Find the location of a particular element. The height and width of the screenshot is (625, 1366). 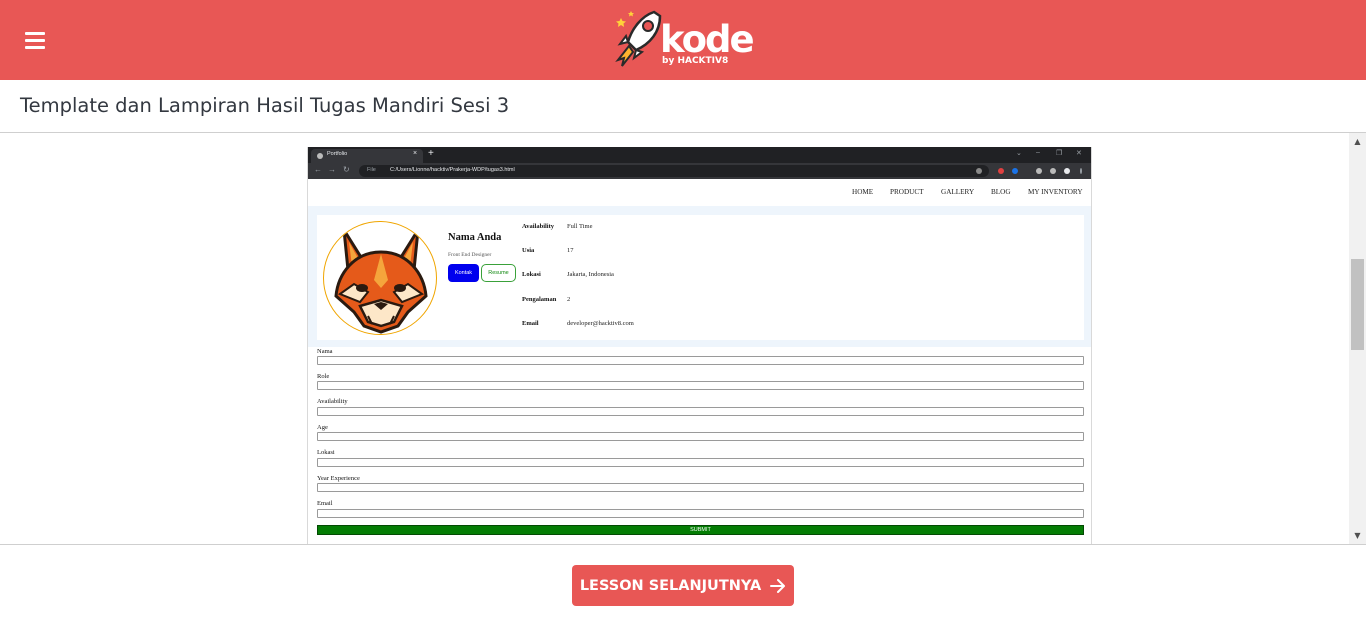

nav-my-inventory: MY INVENTORY is located at coordinates (1055, 192).